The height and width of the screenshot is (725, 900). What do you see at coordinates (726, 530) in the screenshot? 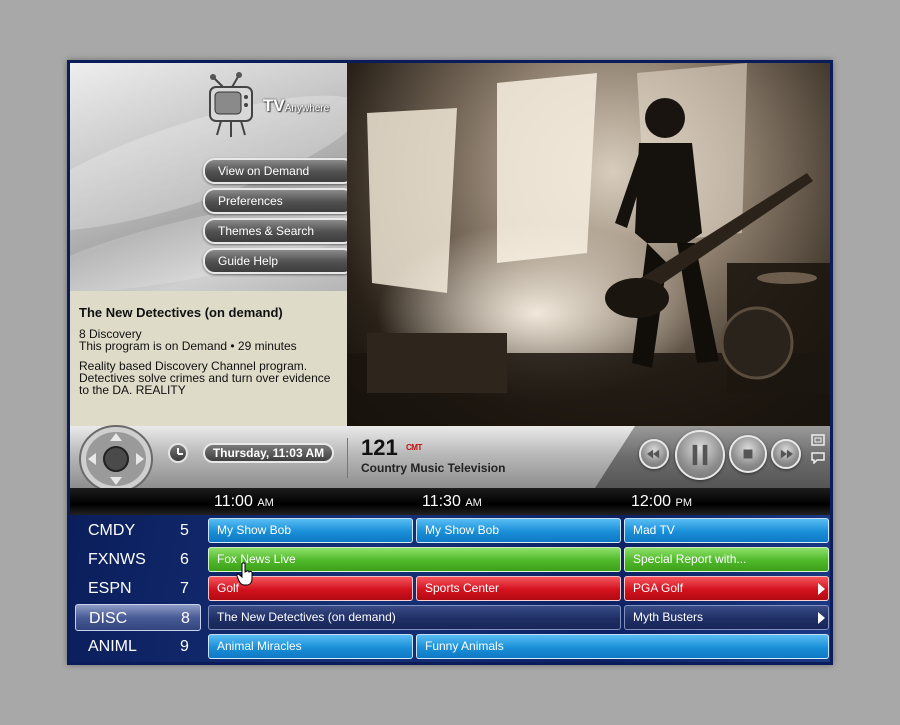
I see `program-cell: Mad TV` at bounding box center [726, 530].